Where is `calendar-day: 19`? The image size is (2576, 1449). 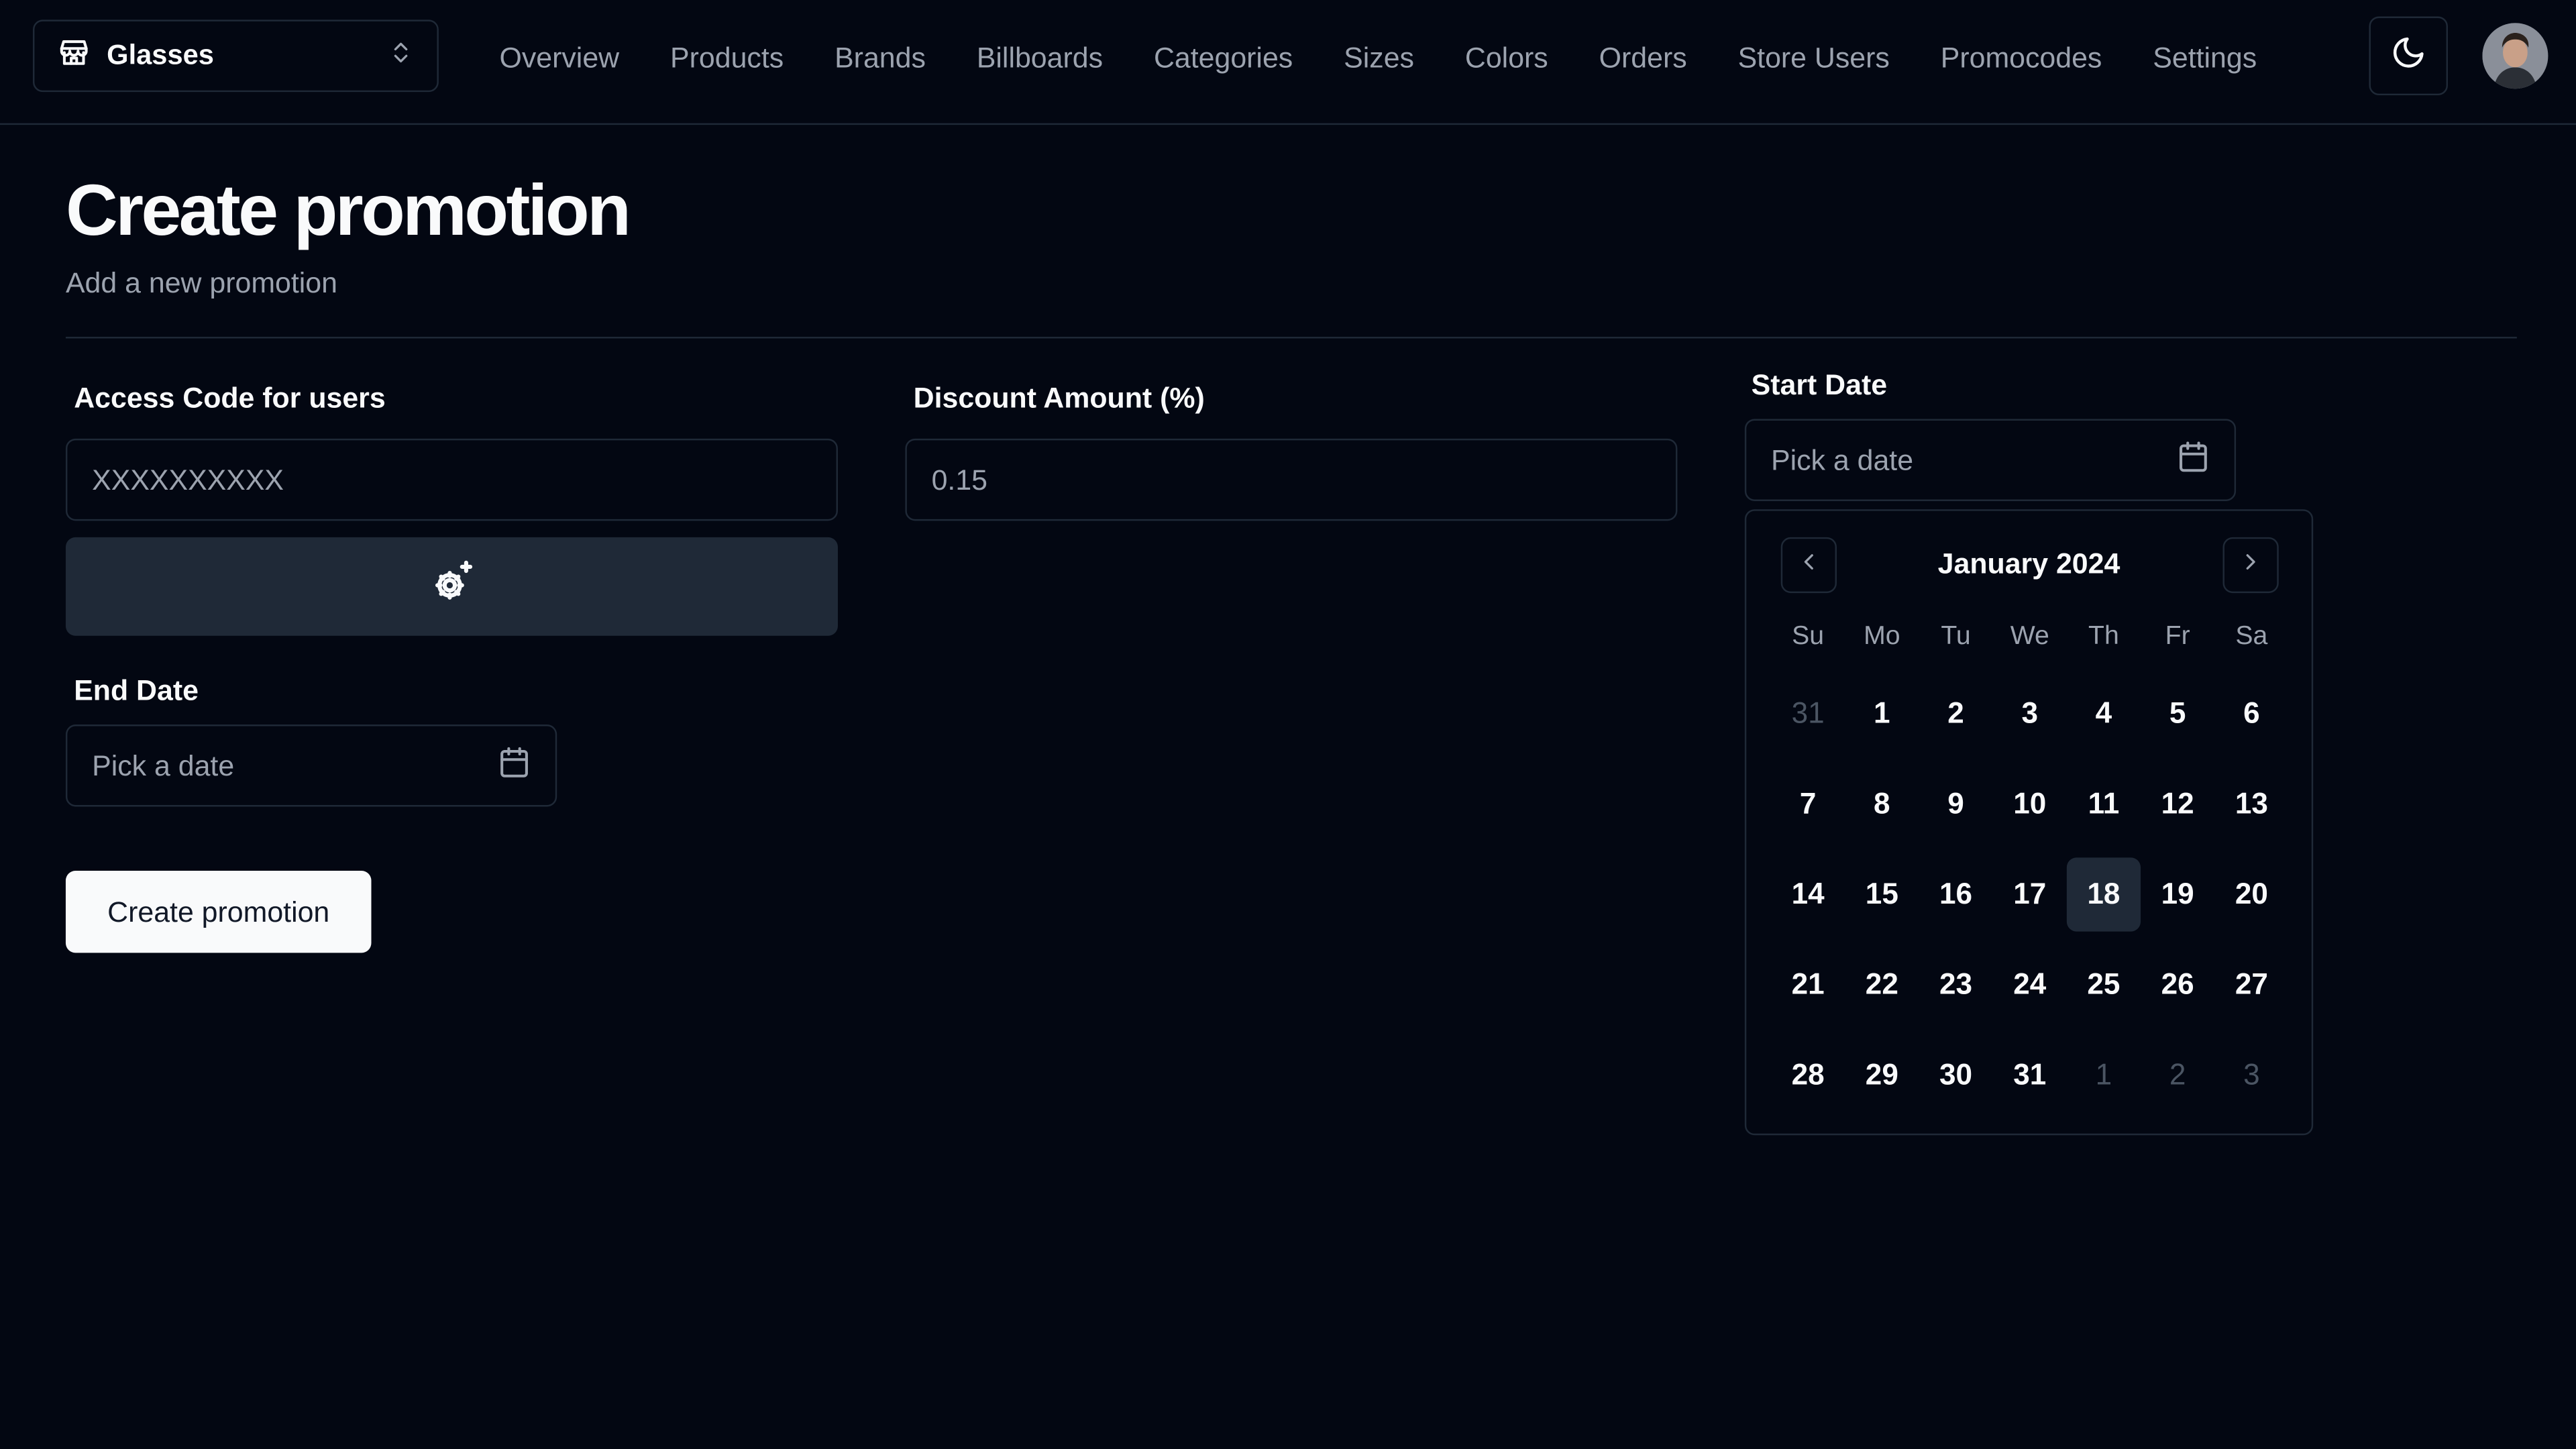
calendar-day: 19 is located at coordinates (2177, 894).